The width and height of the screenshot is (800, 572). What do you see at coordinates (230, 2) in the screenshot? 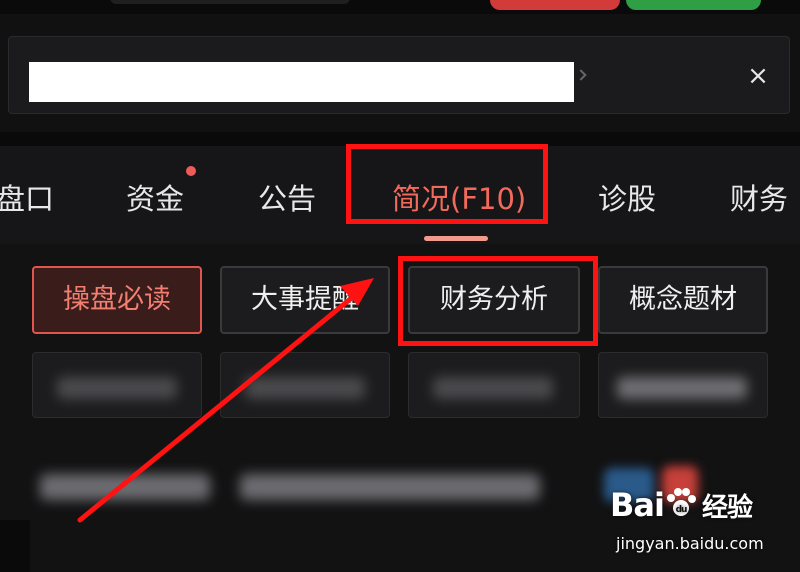
I see `top-pill` at bounding box center [230, 2].